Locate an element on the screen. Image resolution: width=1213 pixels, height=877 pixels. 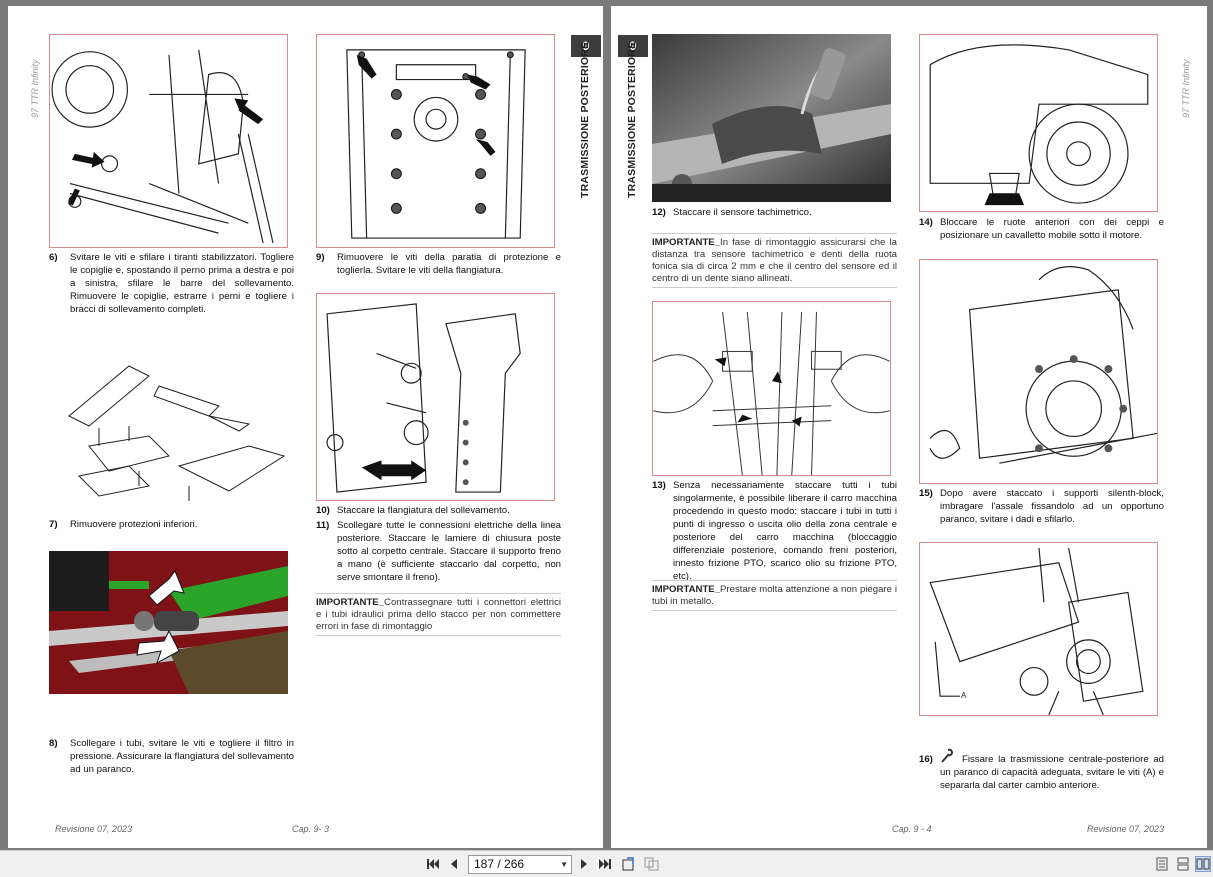
section-title-left: TRASMISSIONE POSTERIORE is located at coordinates (585, 119).